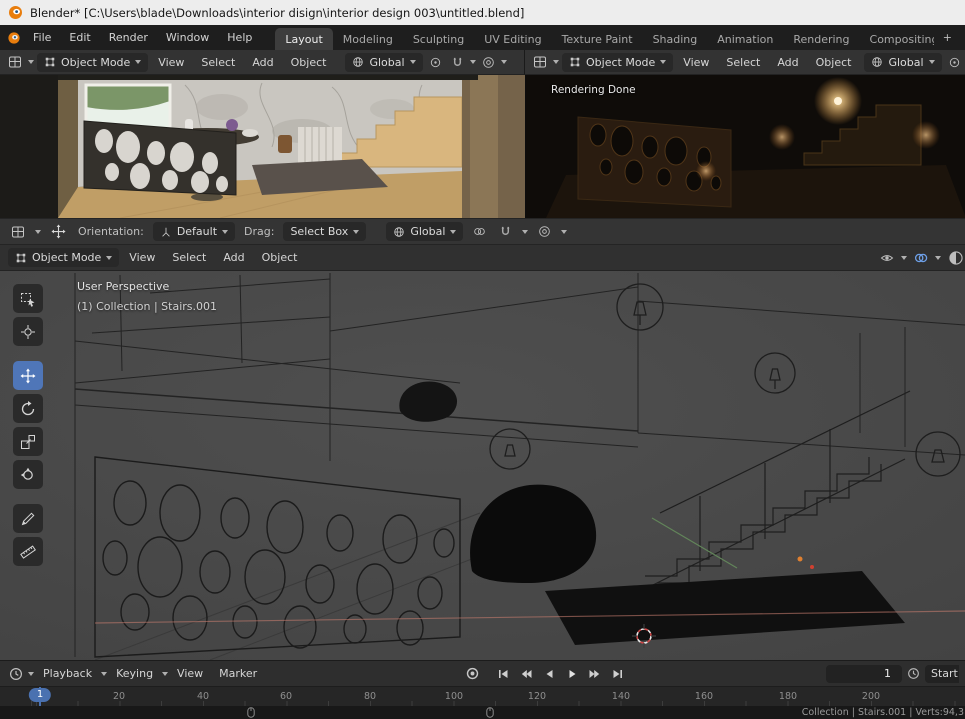 The height and width of the screenshot is (719, 965). I want to click on menu-playback: Playback, so click(67, 673).